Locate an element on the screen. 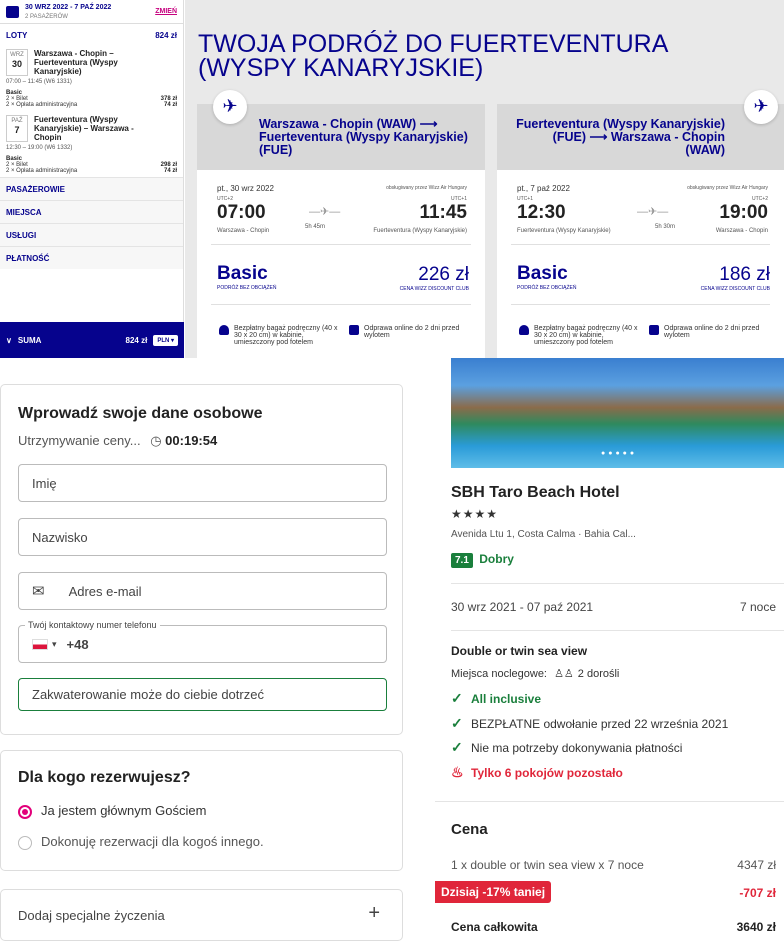  check-icon: ✓ is located at coordinates (457, 747).